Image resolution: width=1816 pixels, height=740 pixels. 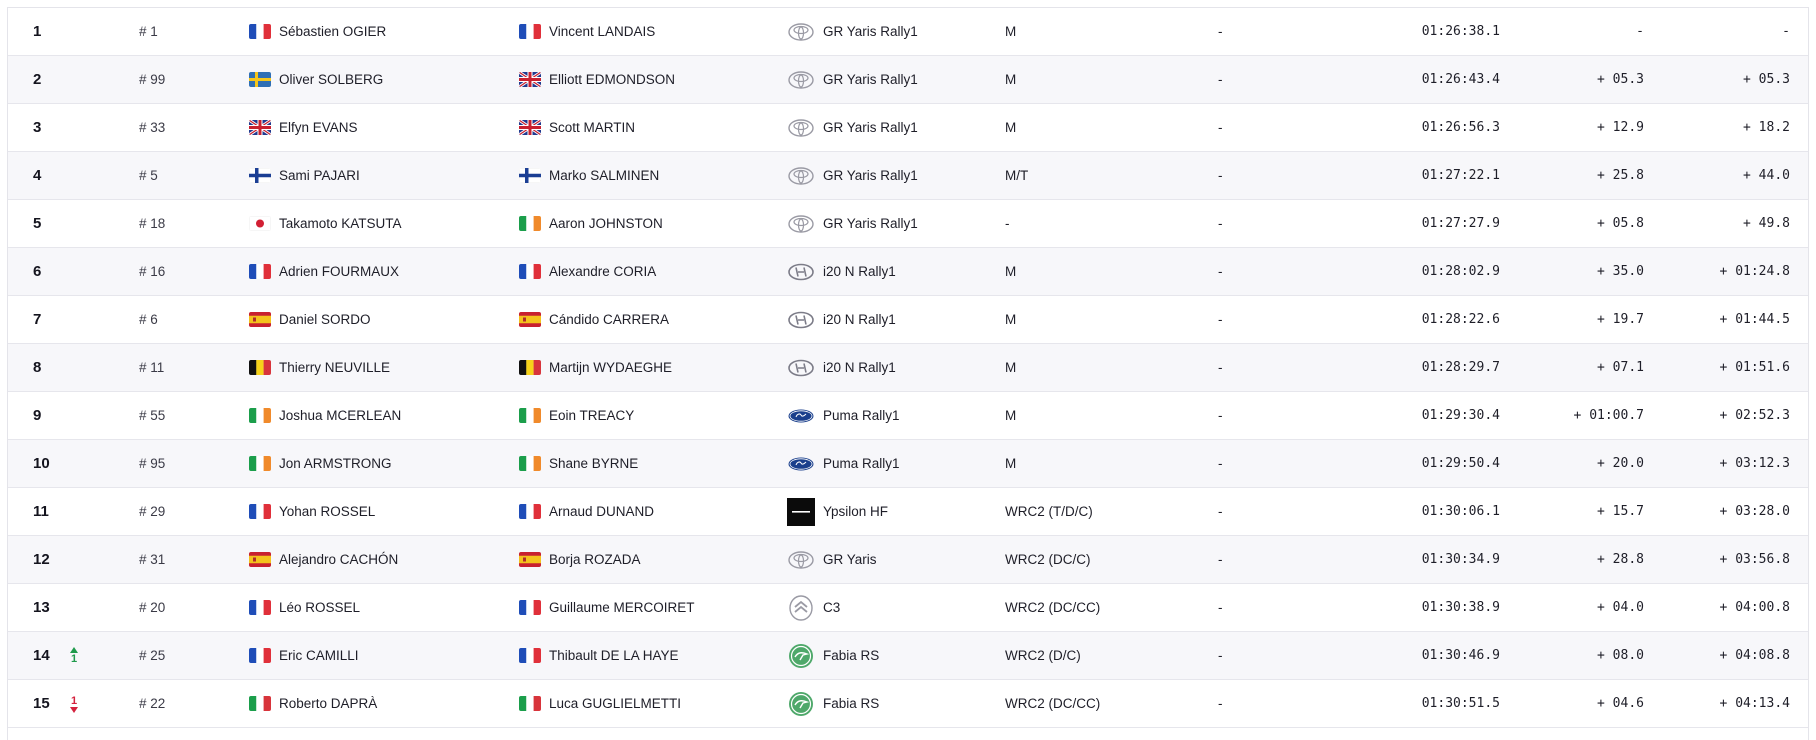 I want to click on driver-cell: Alejandro CACHÓN, so click(x=379, y=559).